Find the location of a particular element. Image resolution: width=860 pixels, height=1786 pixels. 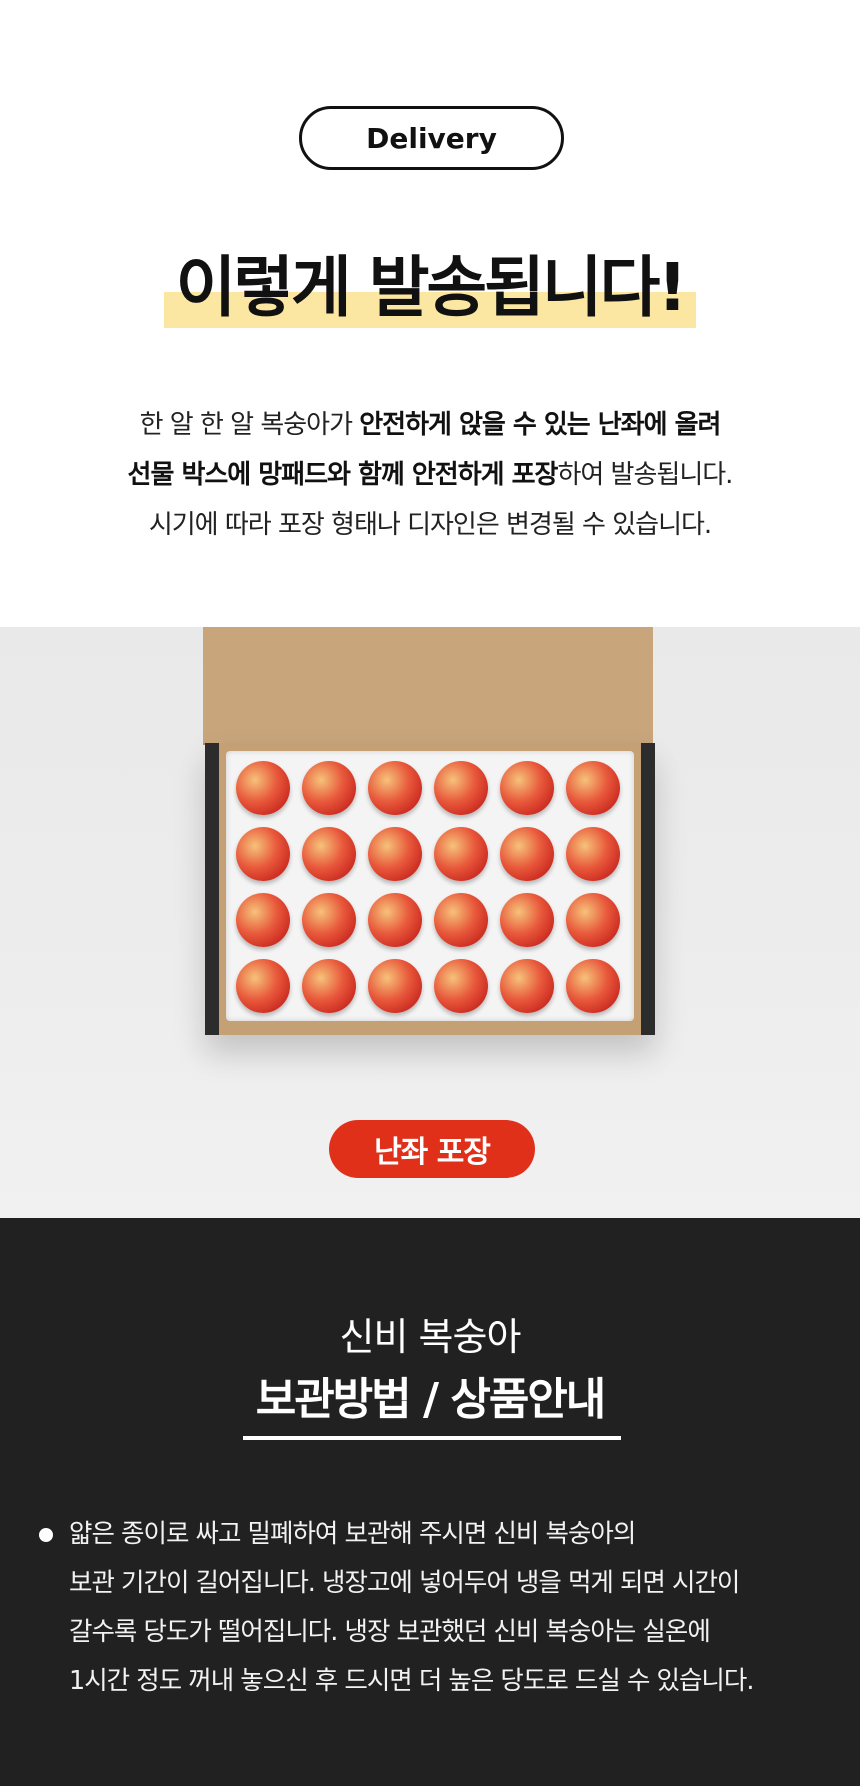

desc-line-2: 선물 박스에 망패드와 함께 안전하게 포장하여 발송됩니다. is located at coordinates (430, 475).